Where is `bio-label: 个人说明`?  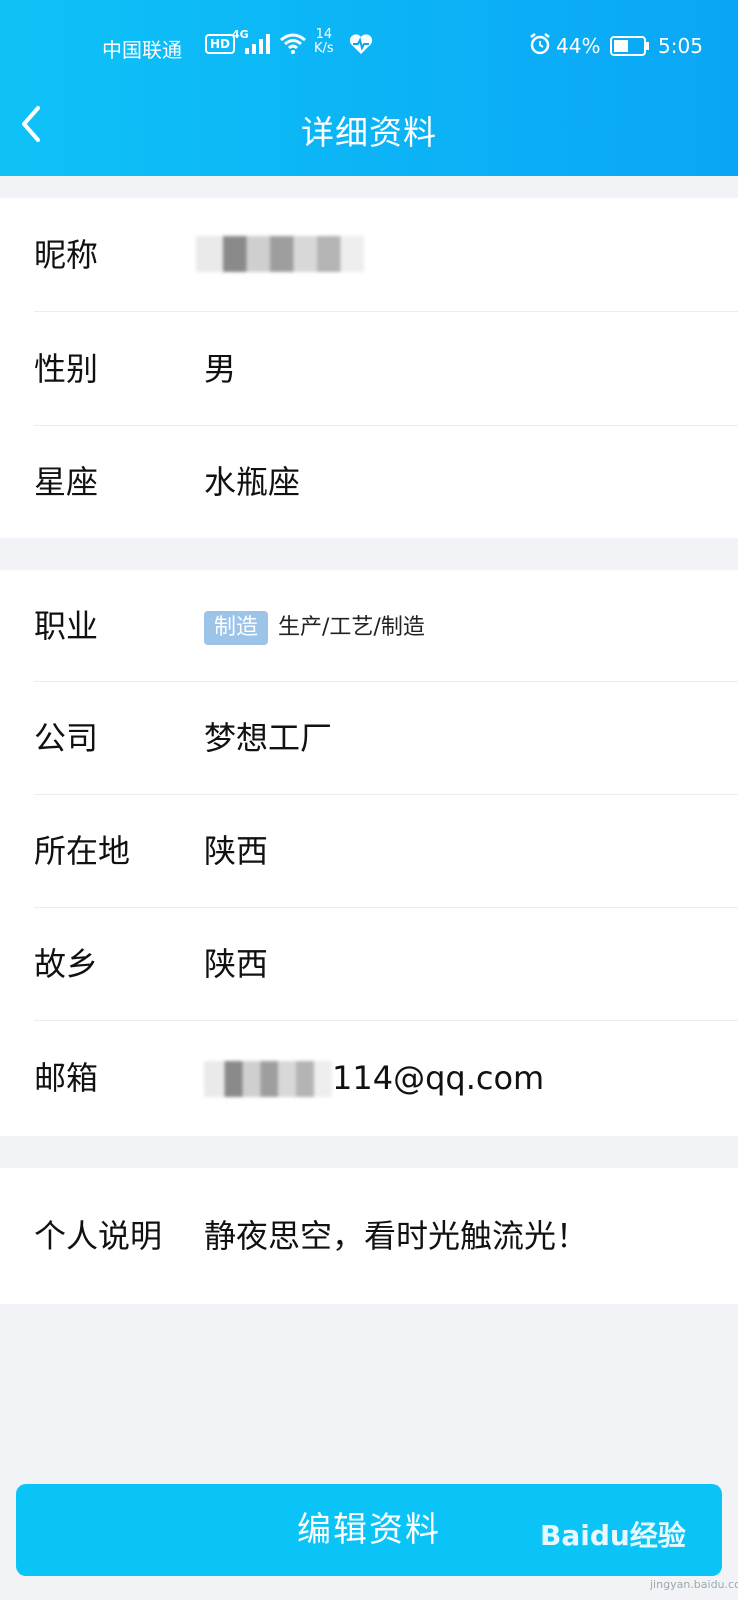 bio-label: 个人说明 is located at coordinates (98, 1236).